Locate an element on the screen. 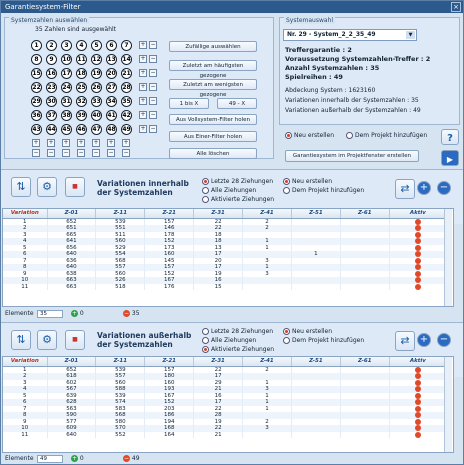 Image resolution: width=464 pixels, height=465 pixels. stop-icon: ■ is located at coordinates (75, 187).